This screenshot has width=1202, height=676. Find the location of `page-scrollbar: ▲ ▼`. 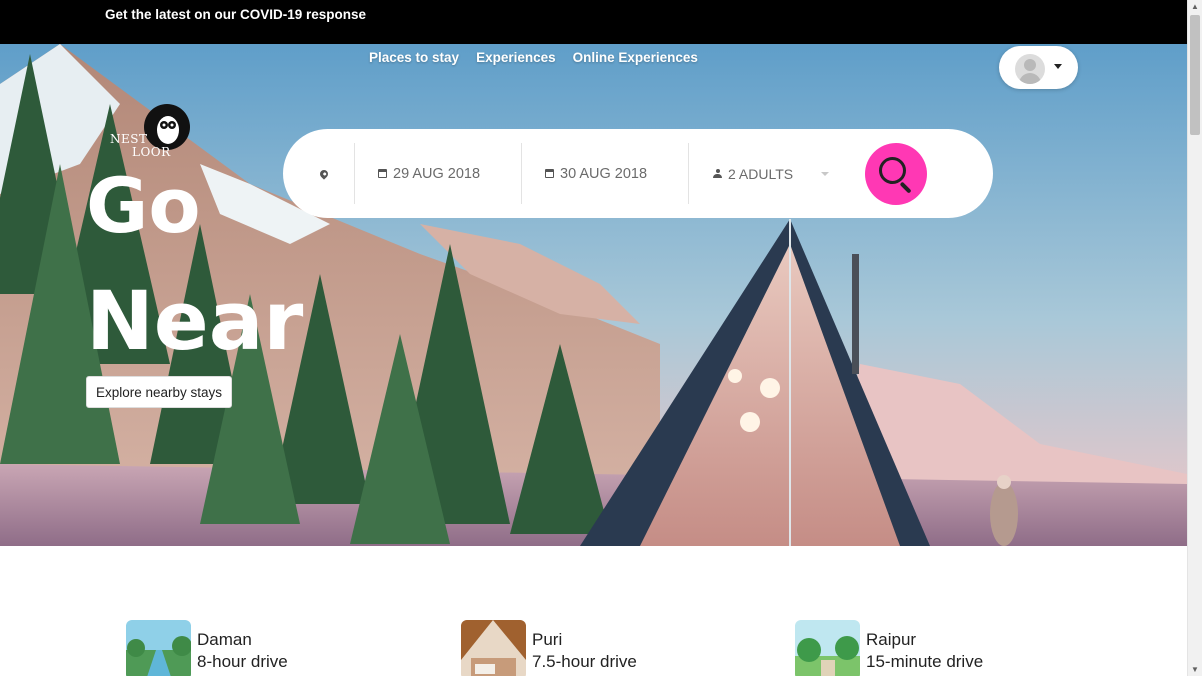

page-scrollbar: ▲ ▼ is located at coordinates (1194, 338).